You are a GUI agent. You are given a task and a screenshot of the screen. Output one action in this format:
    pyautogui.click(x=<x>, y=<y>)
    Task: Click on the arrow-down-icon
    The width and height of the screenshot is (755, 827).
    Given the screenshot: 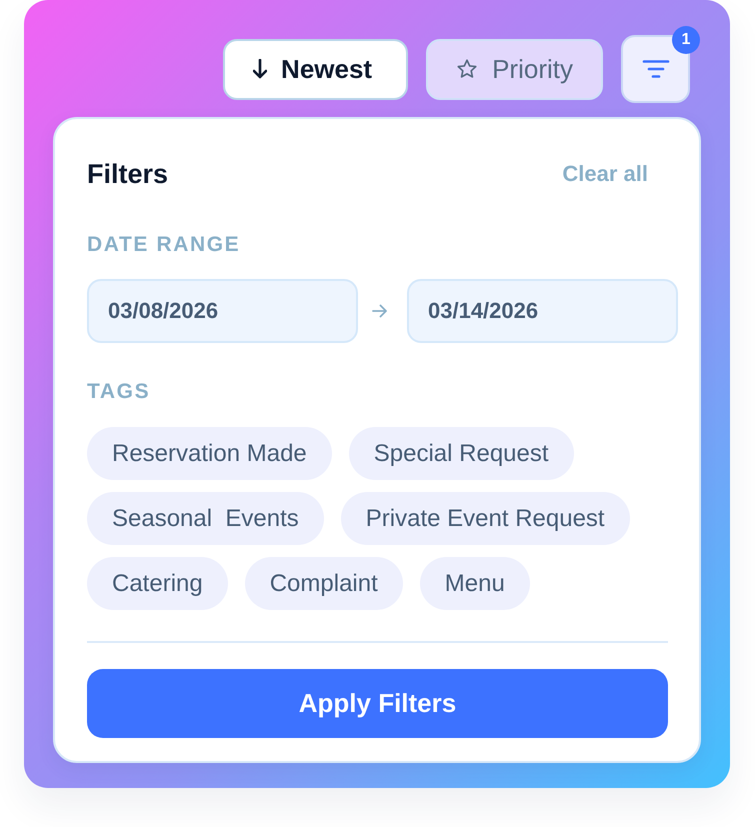 What is the action you would take?
    pyautogui.click(x=260, y=69)
    